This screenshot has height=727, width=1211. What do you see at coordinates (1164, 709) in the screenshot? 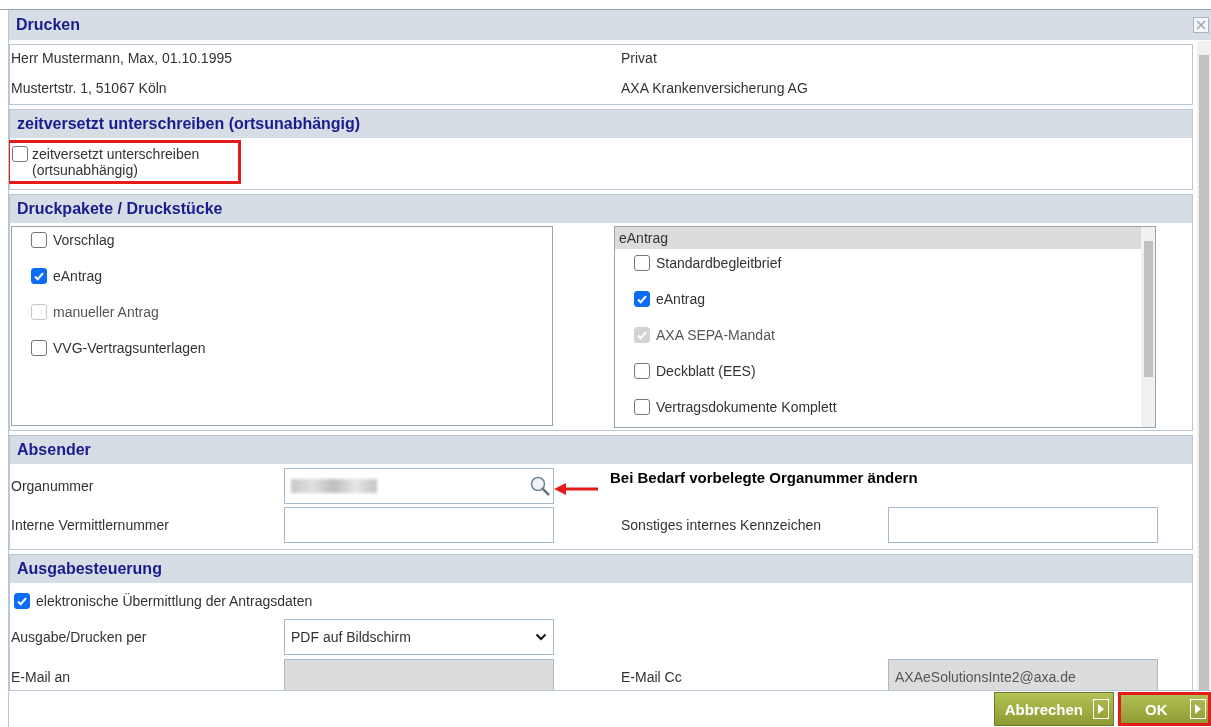
I see `dialog-button: OK` at bounding box center [1164, 709].